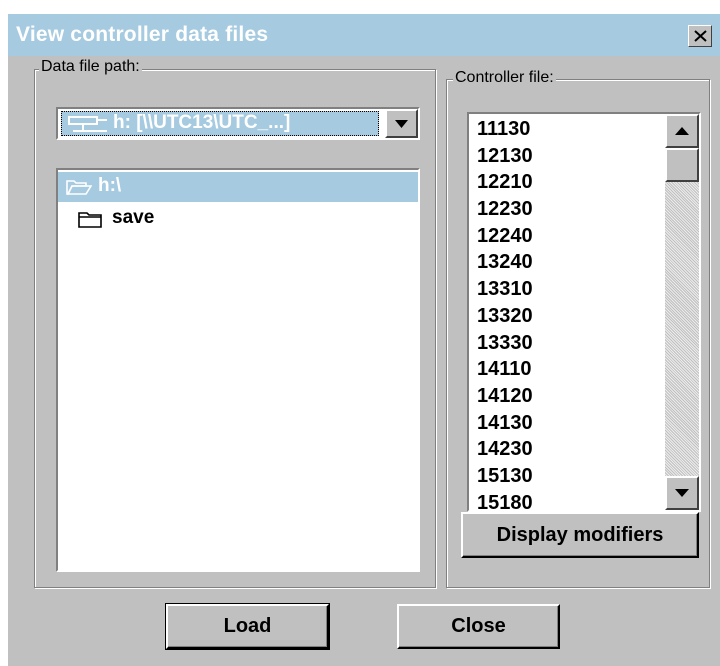 The image size is (720, 666). What do you see at coordinates (505, 449) in the screenshot?
I see `controller-file-item: 14230` at bounding box center [505, 449].